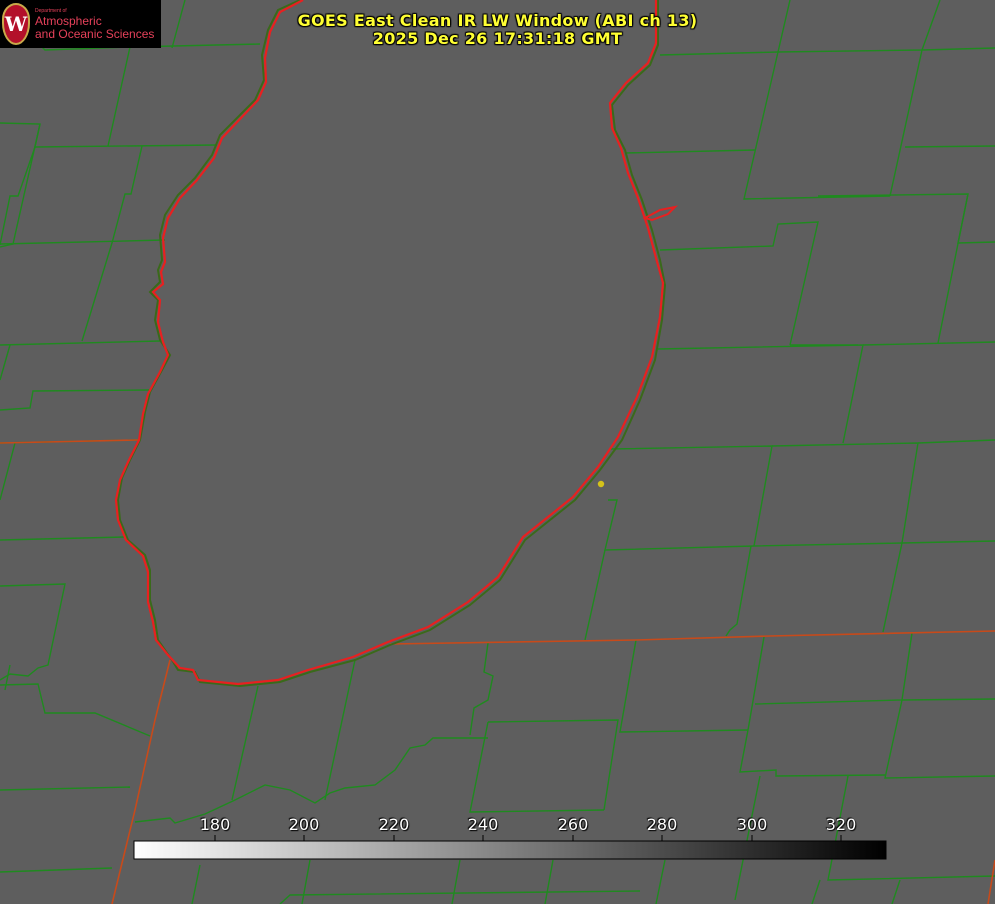 This screenshot has height=904, width=995. Describe the element at coordinates (394, 824) in the screenshot. I see `colorbar-tick-label: 220` at that location.